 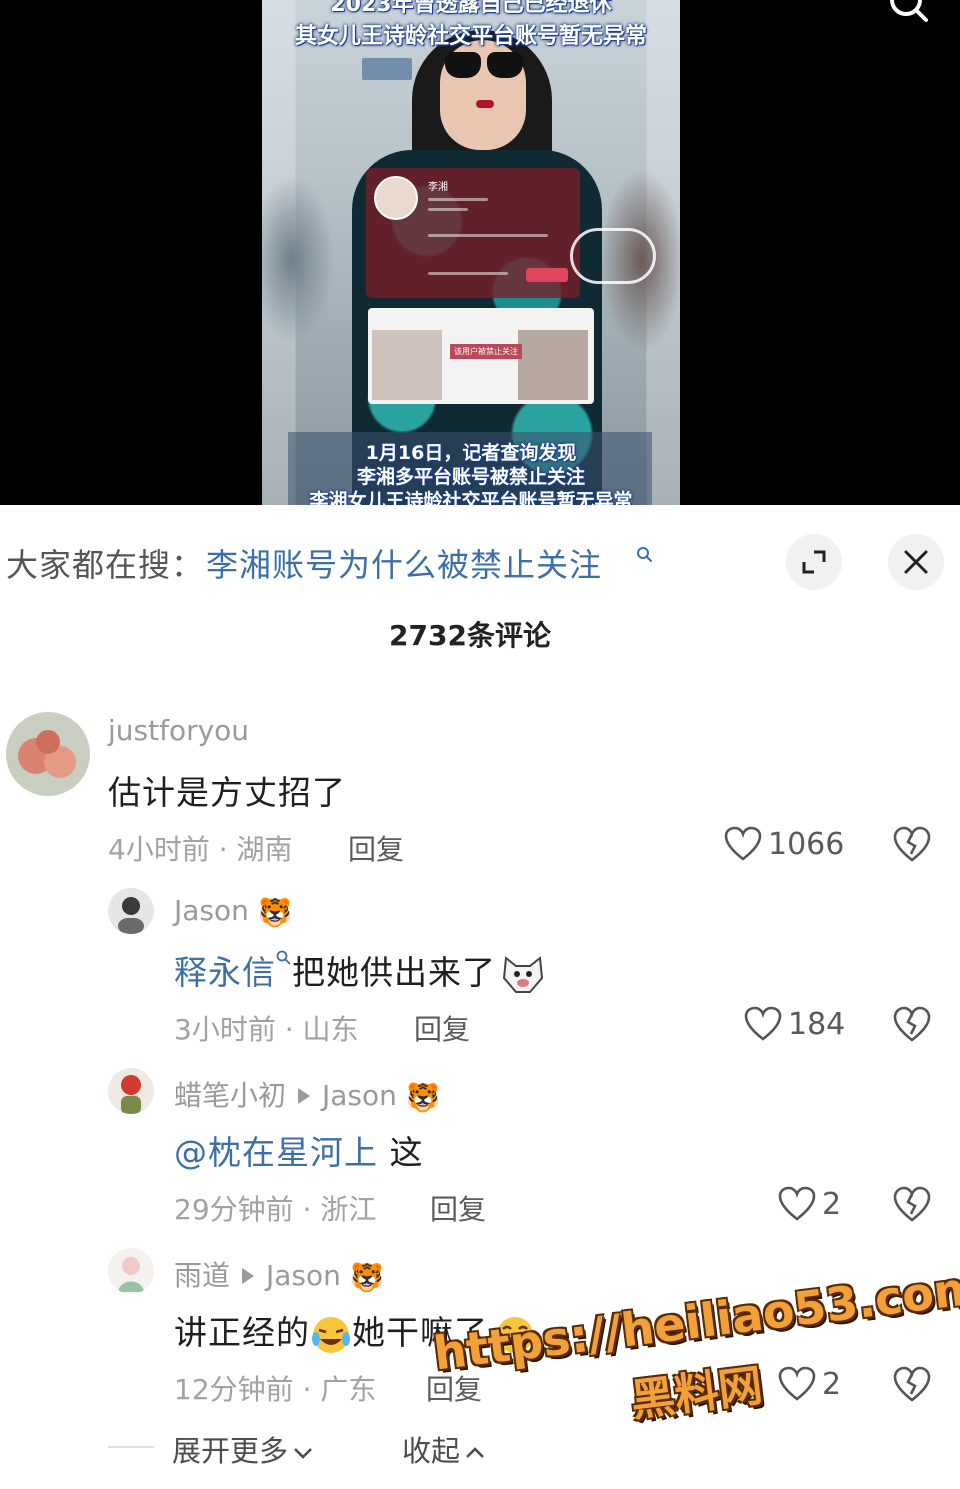 I want to click on reply-meta: 12分钟前 · 广东, so click(x=275, y=1389).